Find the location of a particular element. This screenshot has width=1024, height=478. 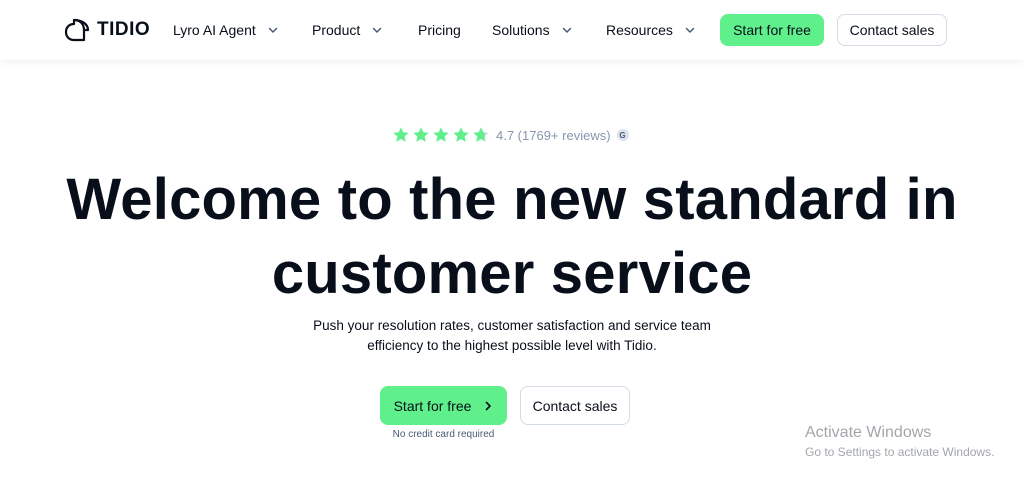

hero-start-label: Start for free is located at coordinates (432, 405).